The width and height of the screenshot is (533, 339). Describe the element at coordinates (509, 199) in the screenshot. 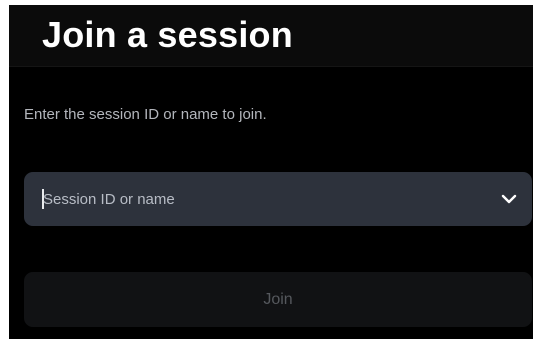

I see `chevron-down-icon` at that location.